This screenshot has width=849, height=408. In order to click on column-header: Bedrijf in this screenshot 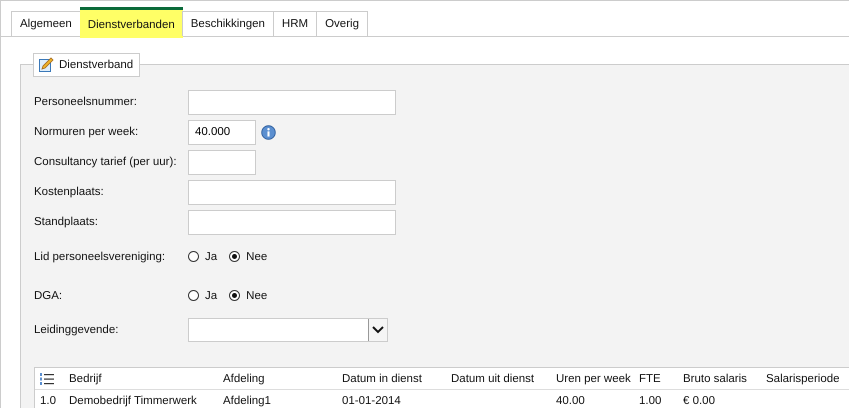, I will do `click(146, 378)`.